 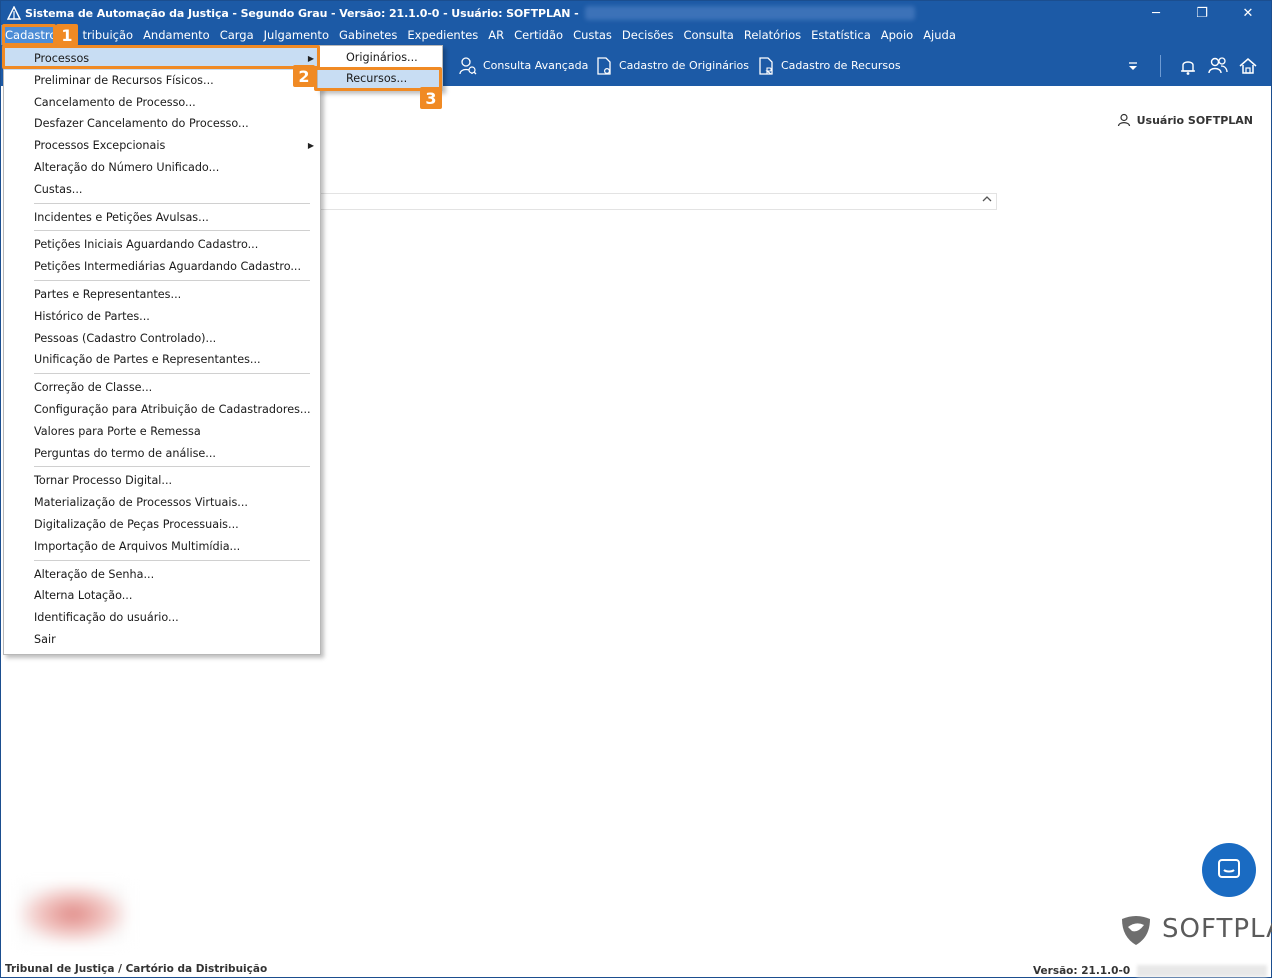 What do you see at coordinates (1248, 13) in the screenshot?
I see `close-button: ✕` at bounding box center [1248, 13].